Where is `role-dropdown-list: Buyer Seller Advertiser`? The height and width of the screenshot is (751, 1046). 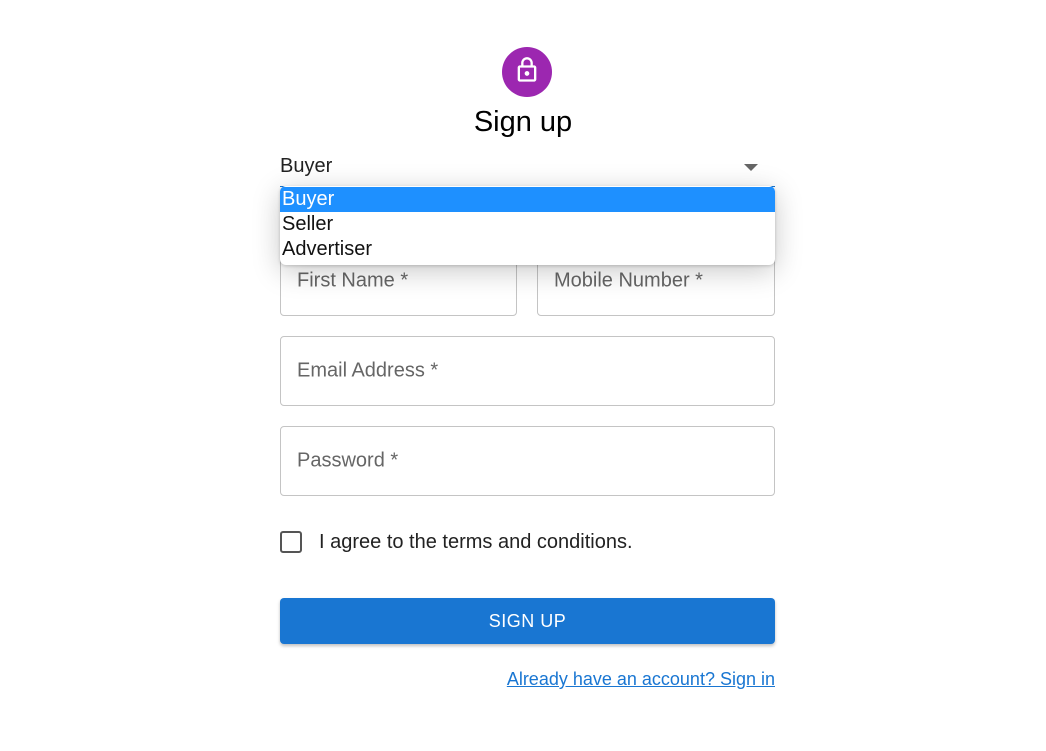
role-dropdown-list: Buyer Seller Advertiser is located at coordinates (527, 225).